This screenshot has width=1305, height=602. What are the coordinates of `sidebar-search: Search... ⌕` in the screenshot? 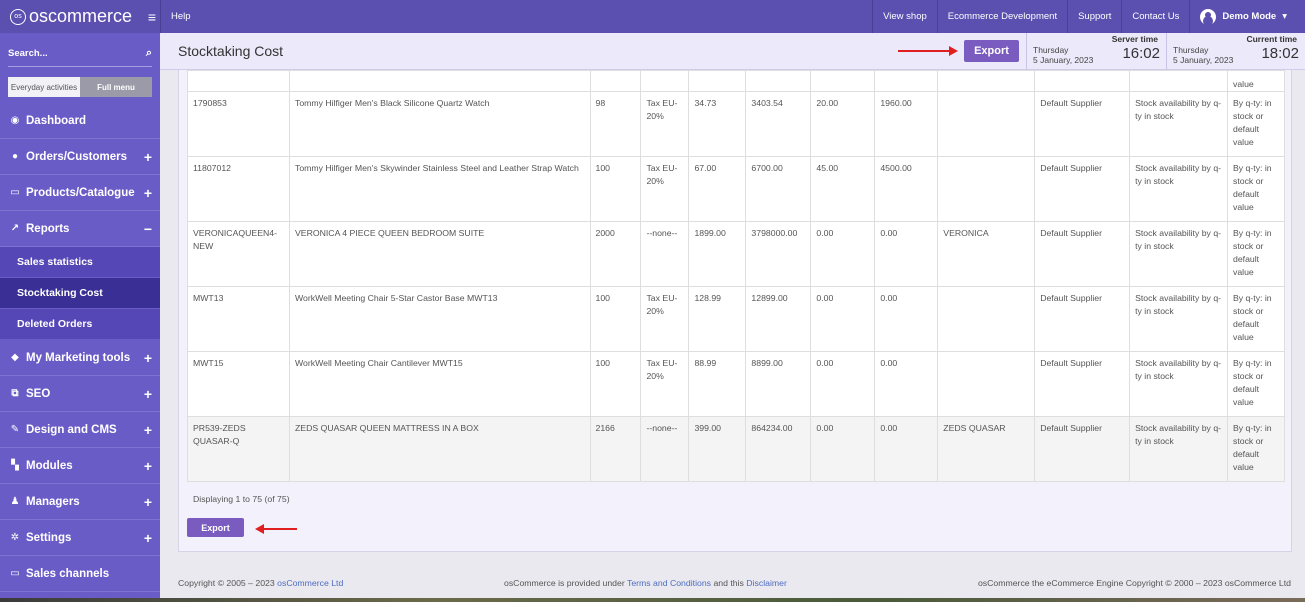 It's located at (80, 54).